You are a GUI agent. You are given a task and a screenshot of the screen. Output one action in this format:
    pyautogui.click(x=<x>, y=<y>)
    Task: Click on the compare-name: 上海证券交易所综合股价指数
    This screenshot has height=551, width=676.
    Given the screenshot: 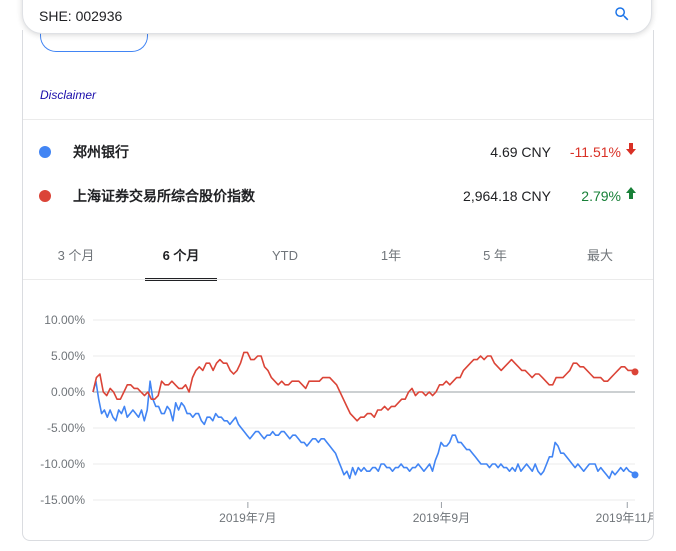 What is the action you would take?
    pyautogui.click(x=164, y=196)
    